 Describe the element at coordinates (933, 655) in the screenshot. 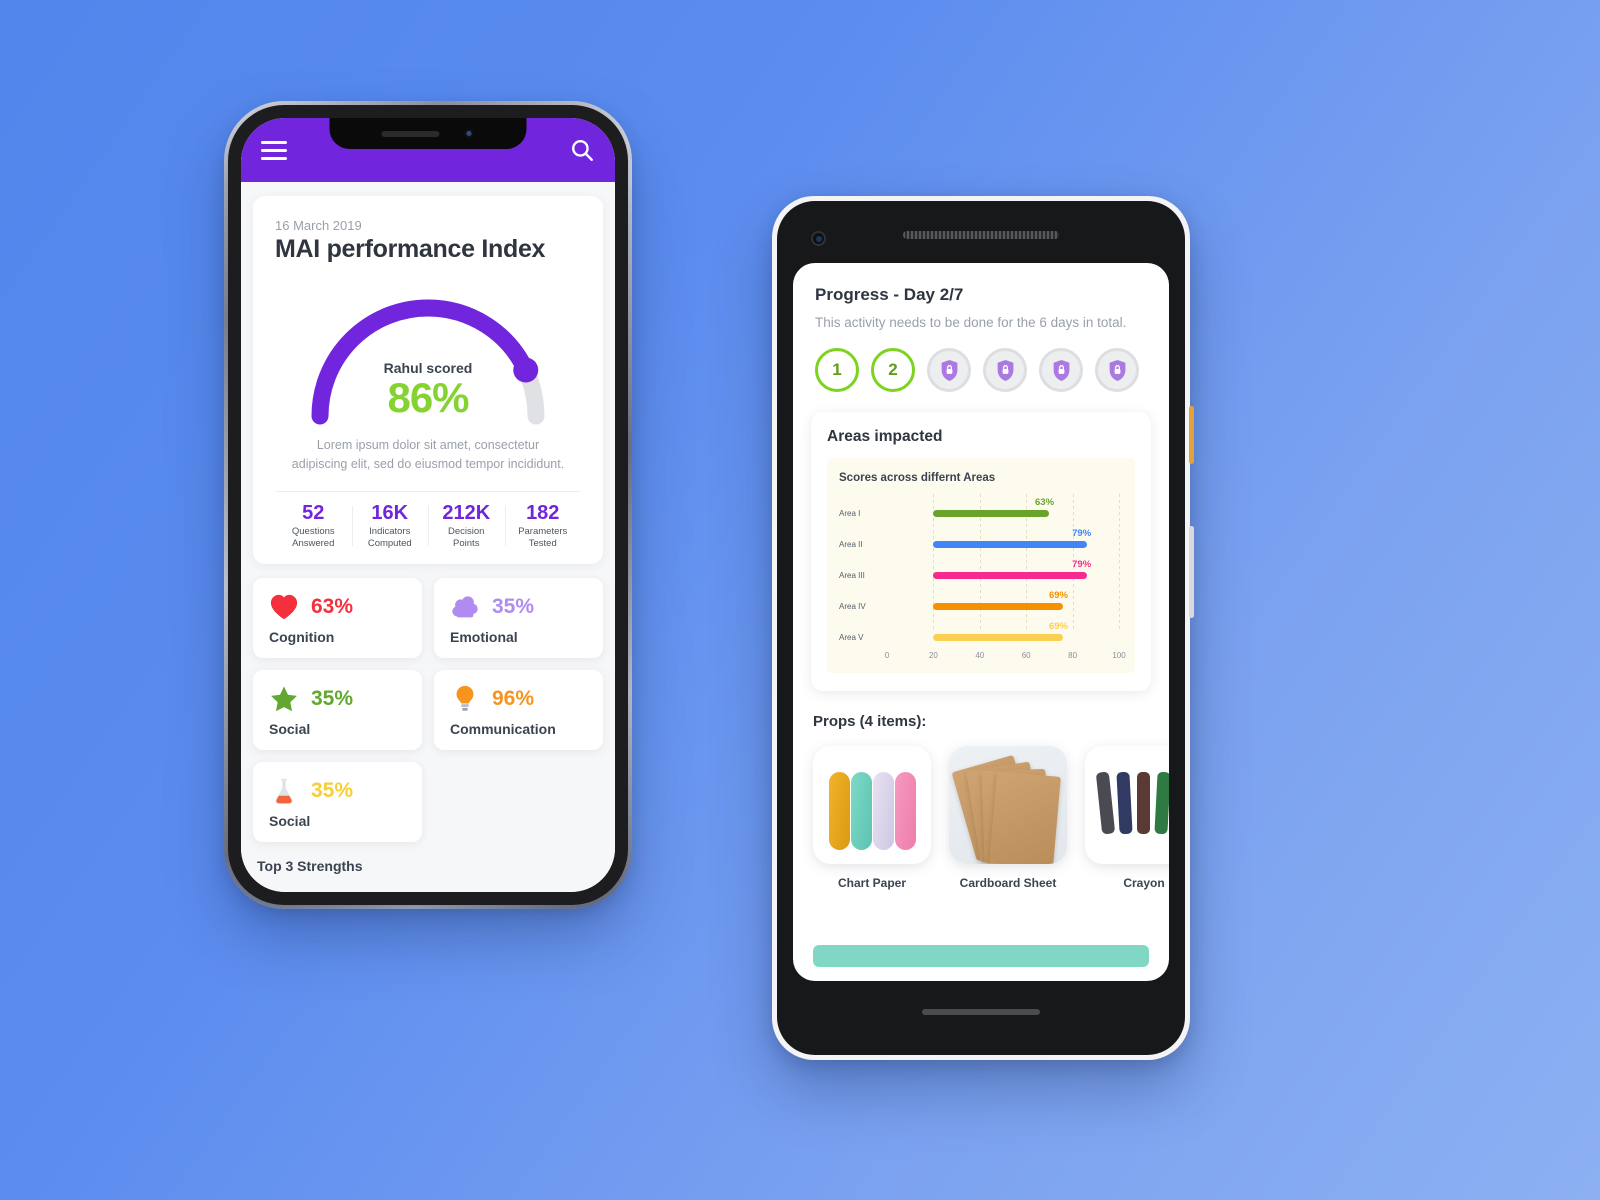

I see `x-axis-tick: 20` at that location.